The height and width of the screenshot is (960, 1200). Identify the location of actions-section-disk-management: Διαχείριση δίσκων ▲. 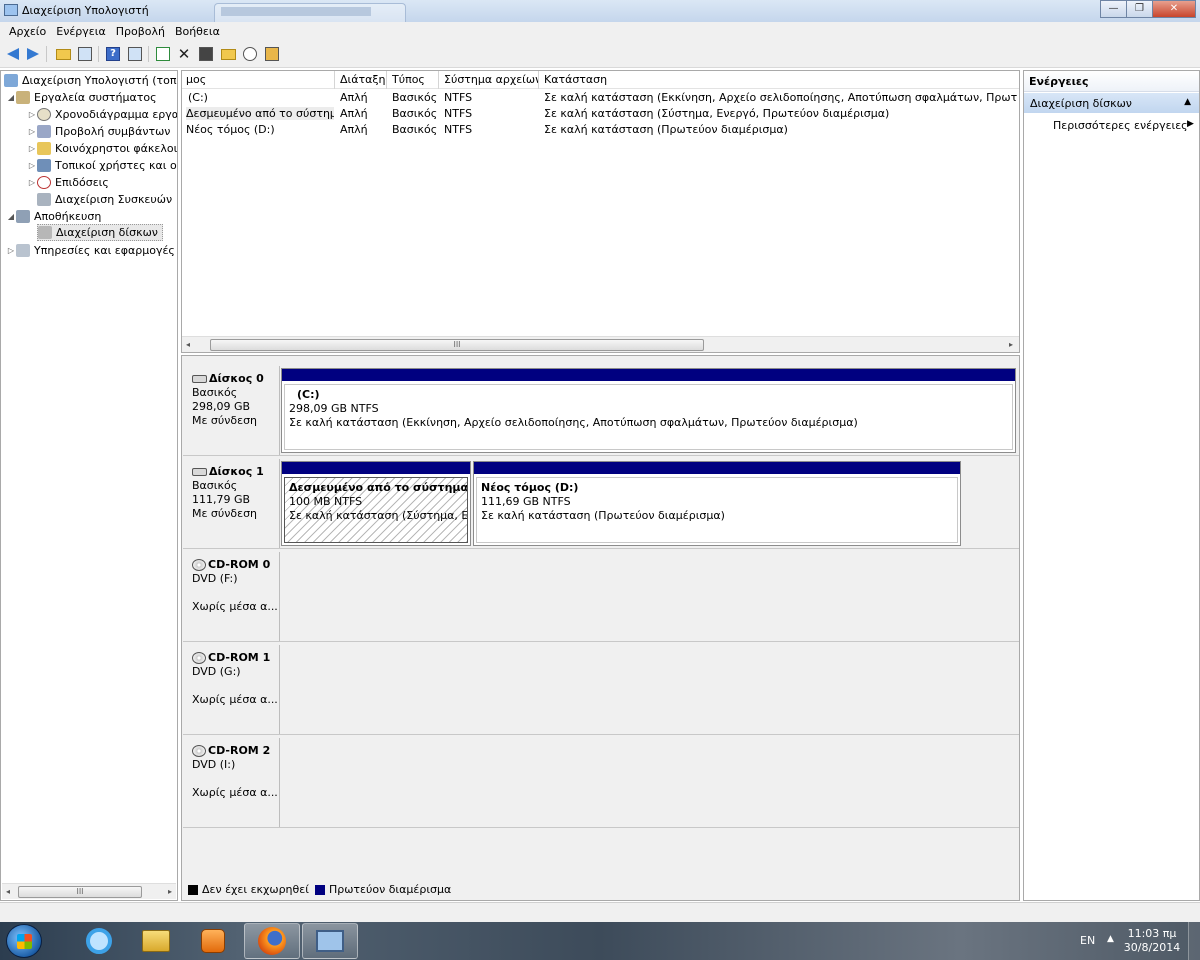
(1111, 103).